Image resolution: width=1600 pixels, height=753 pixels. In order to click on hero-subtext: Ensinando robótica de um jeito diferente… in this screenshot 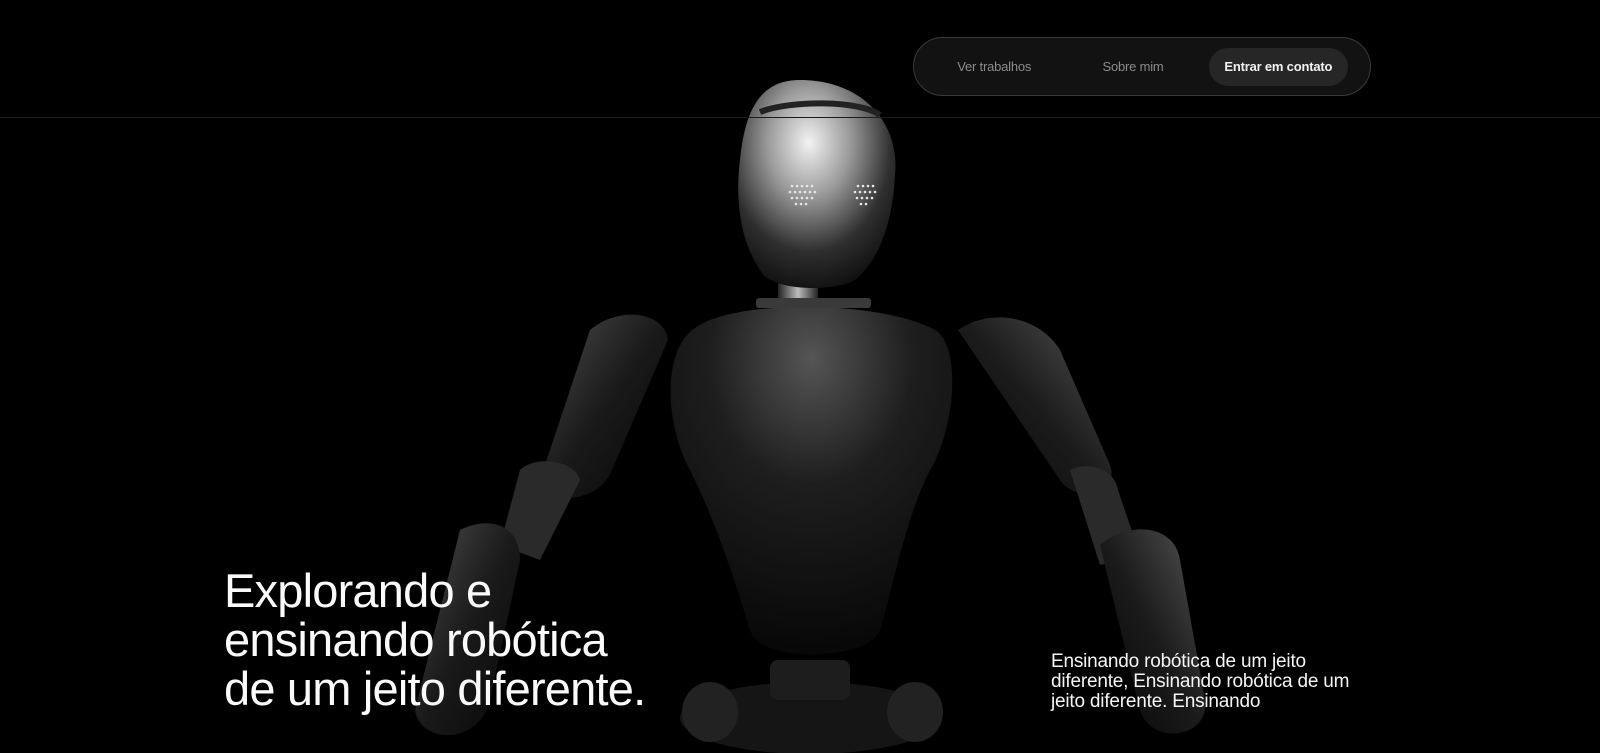, I will do `click(1200, 681)`.